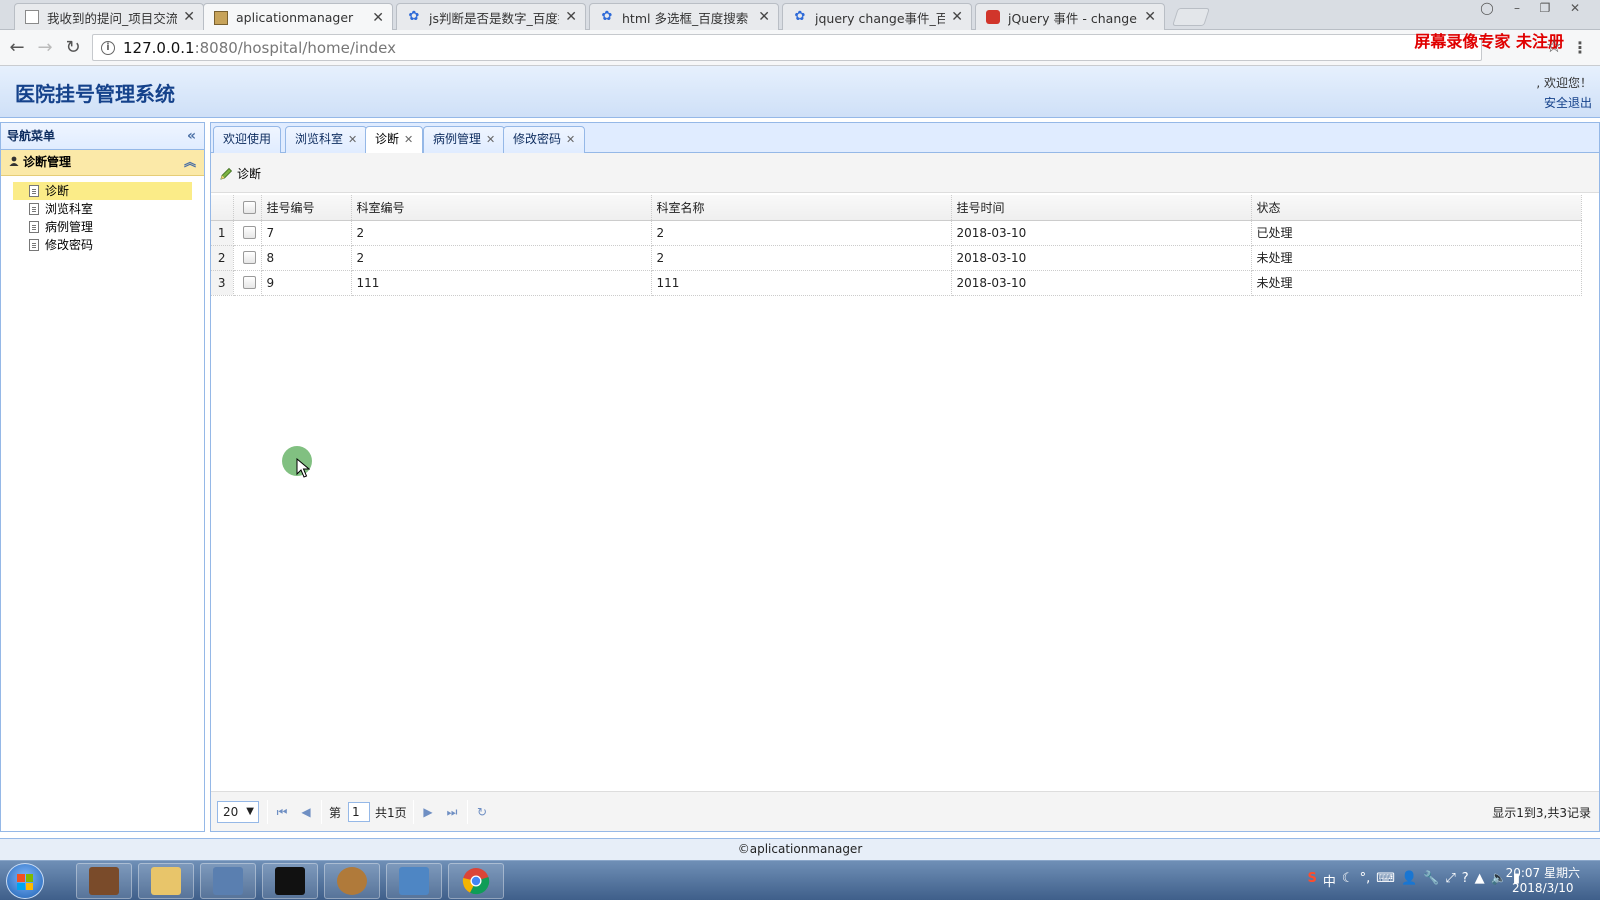  Describe the element at coordinates (413, 812) in the screenshot. I see `pager-separator` at that location.